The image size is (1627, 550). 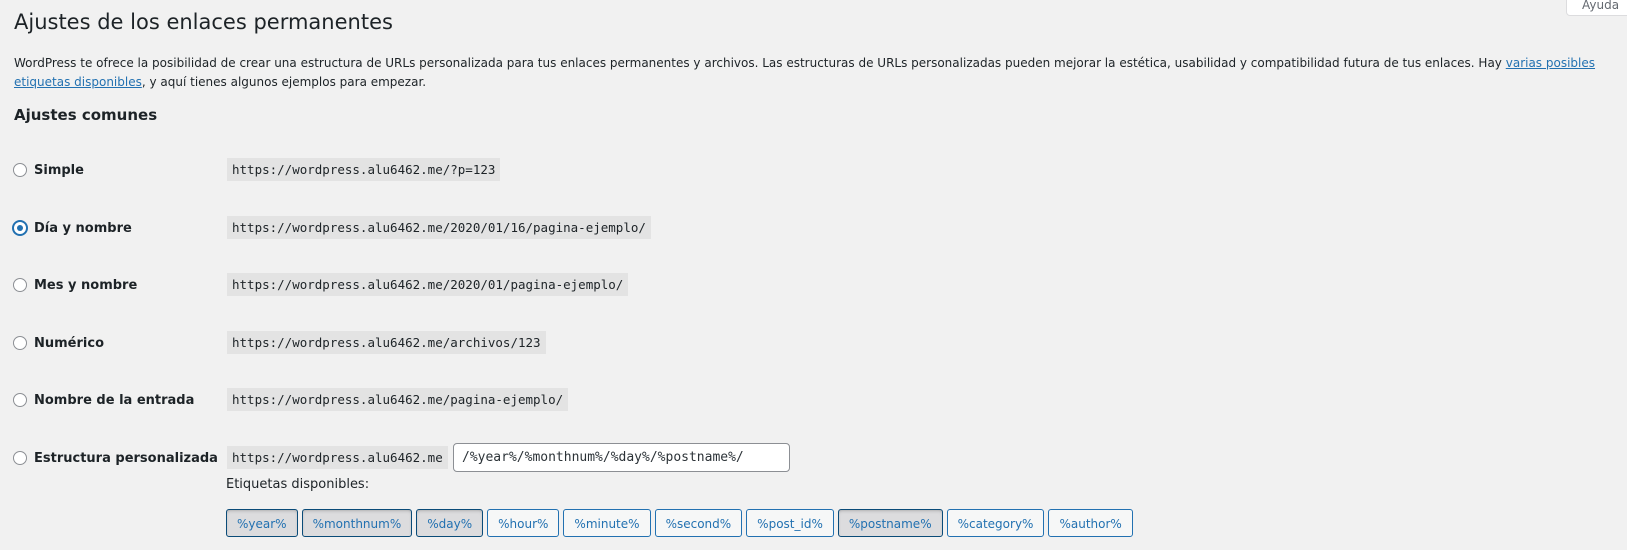 I want to click on tag-day-button: %day%, so click(x=450, y=523).